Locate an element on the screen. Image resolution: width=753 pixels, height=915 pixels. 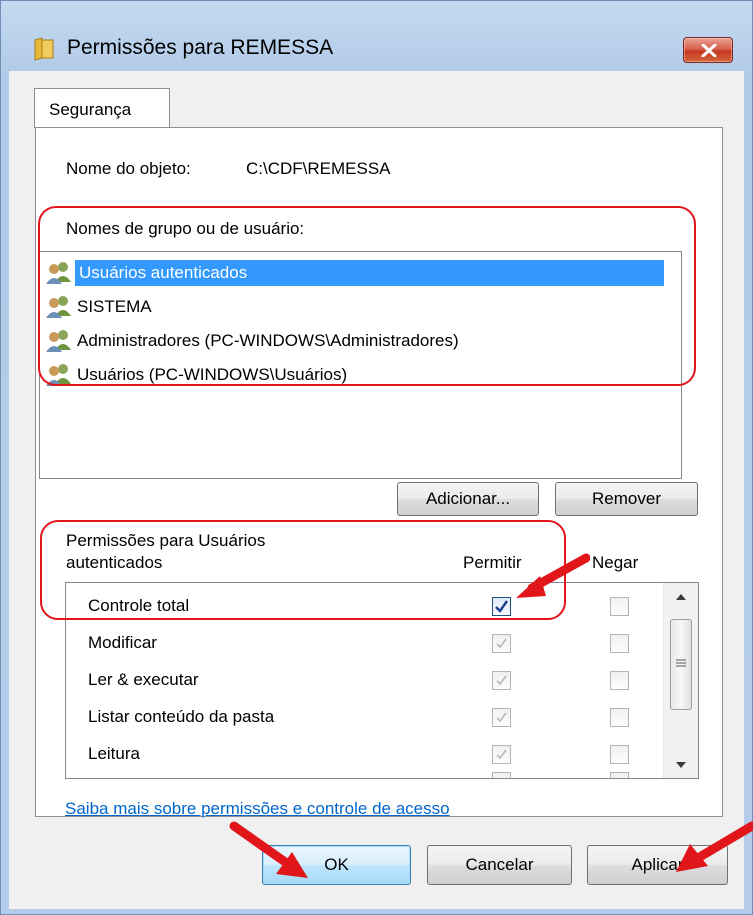
permission-row: Ler & executar is located at coordinates (368, 679).